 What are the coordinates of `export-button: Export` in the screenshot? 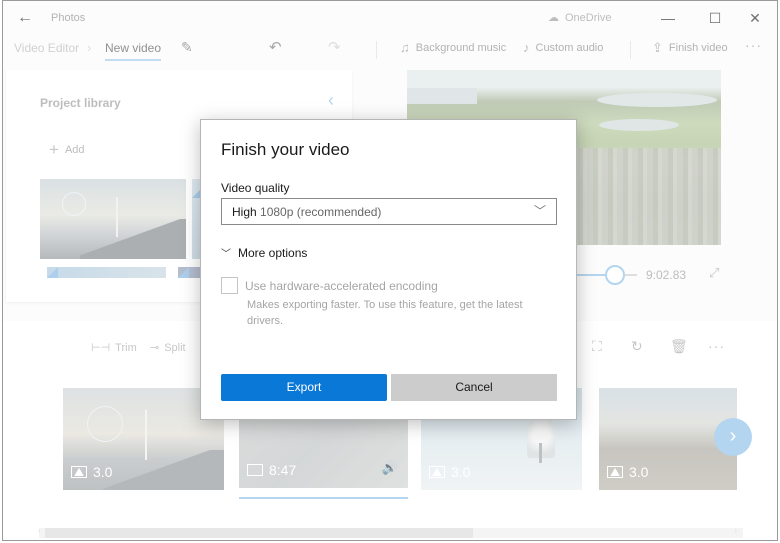 It's located at (304, 387).